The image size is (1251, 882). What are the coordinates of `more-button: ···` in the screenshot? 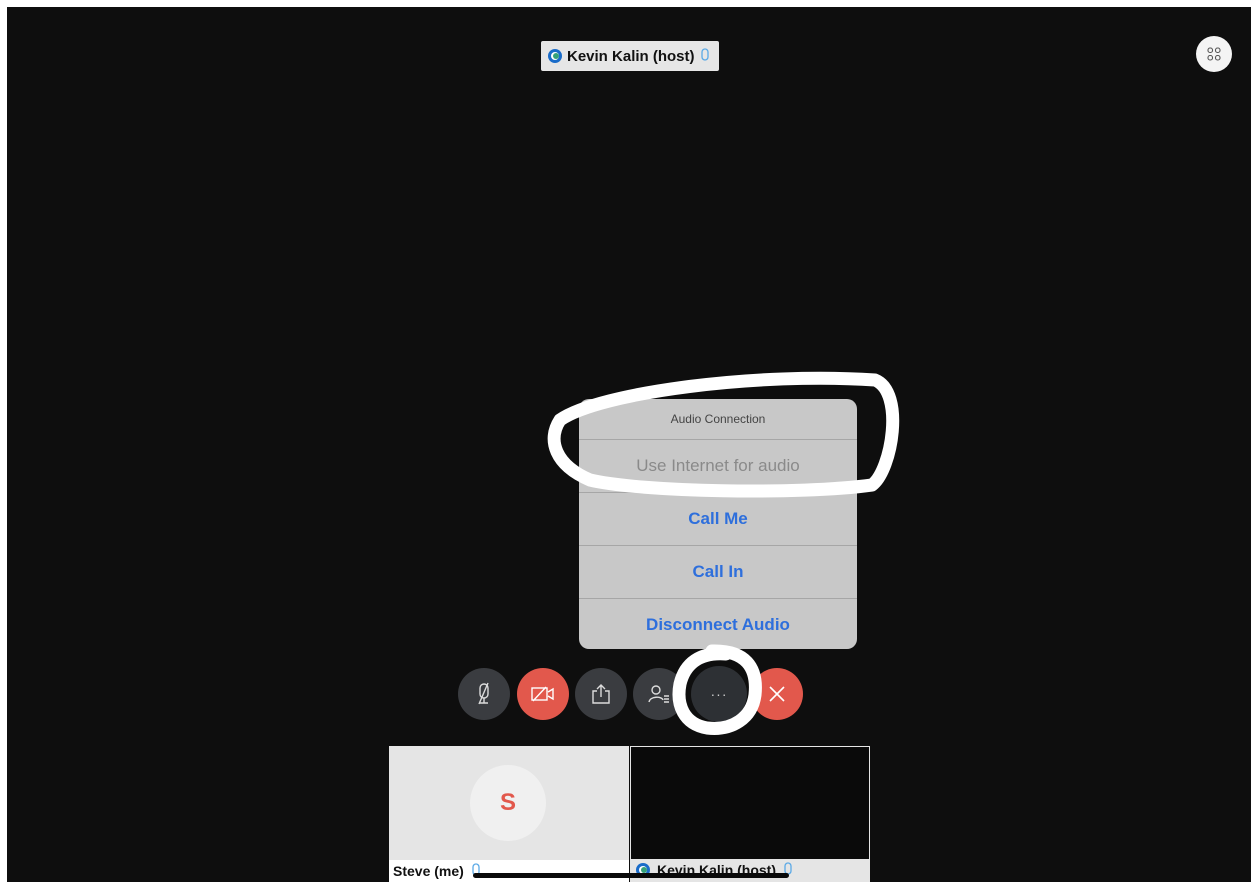 It's located at (719, 694).